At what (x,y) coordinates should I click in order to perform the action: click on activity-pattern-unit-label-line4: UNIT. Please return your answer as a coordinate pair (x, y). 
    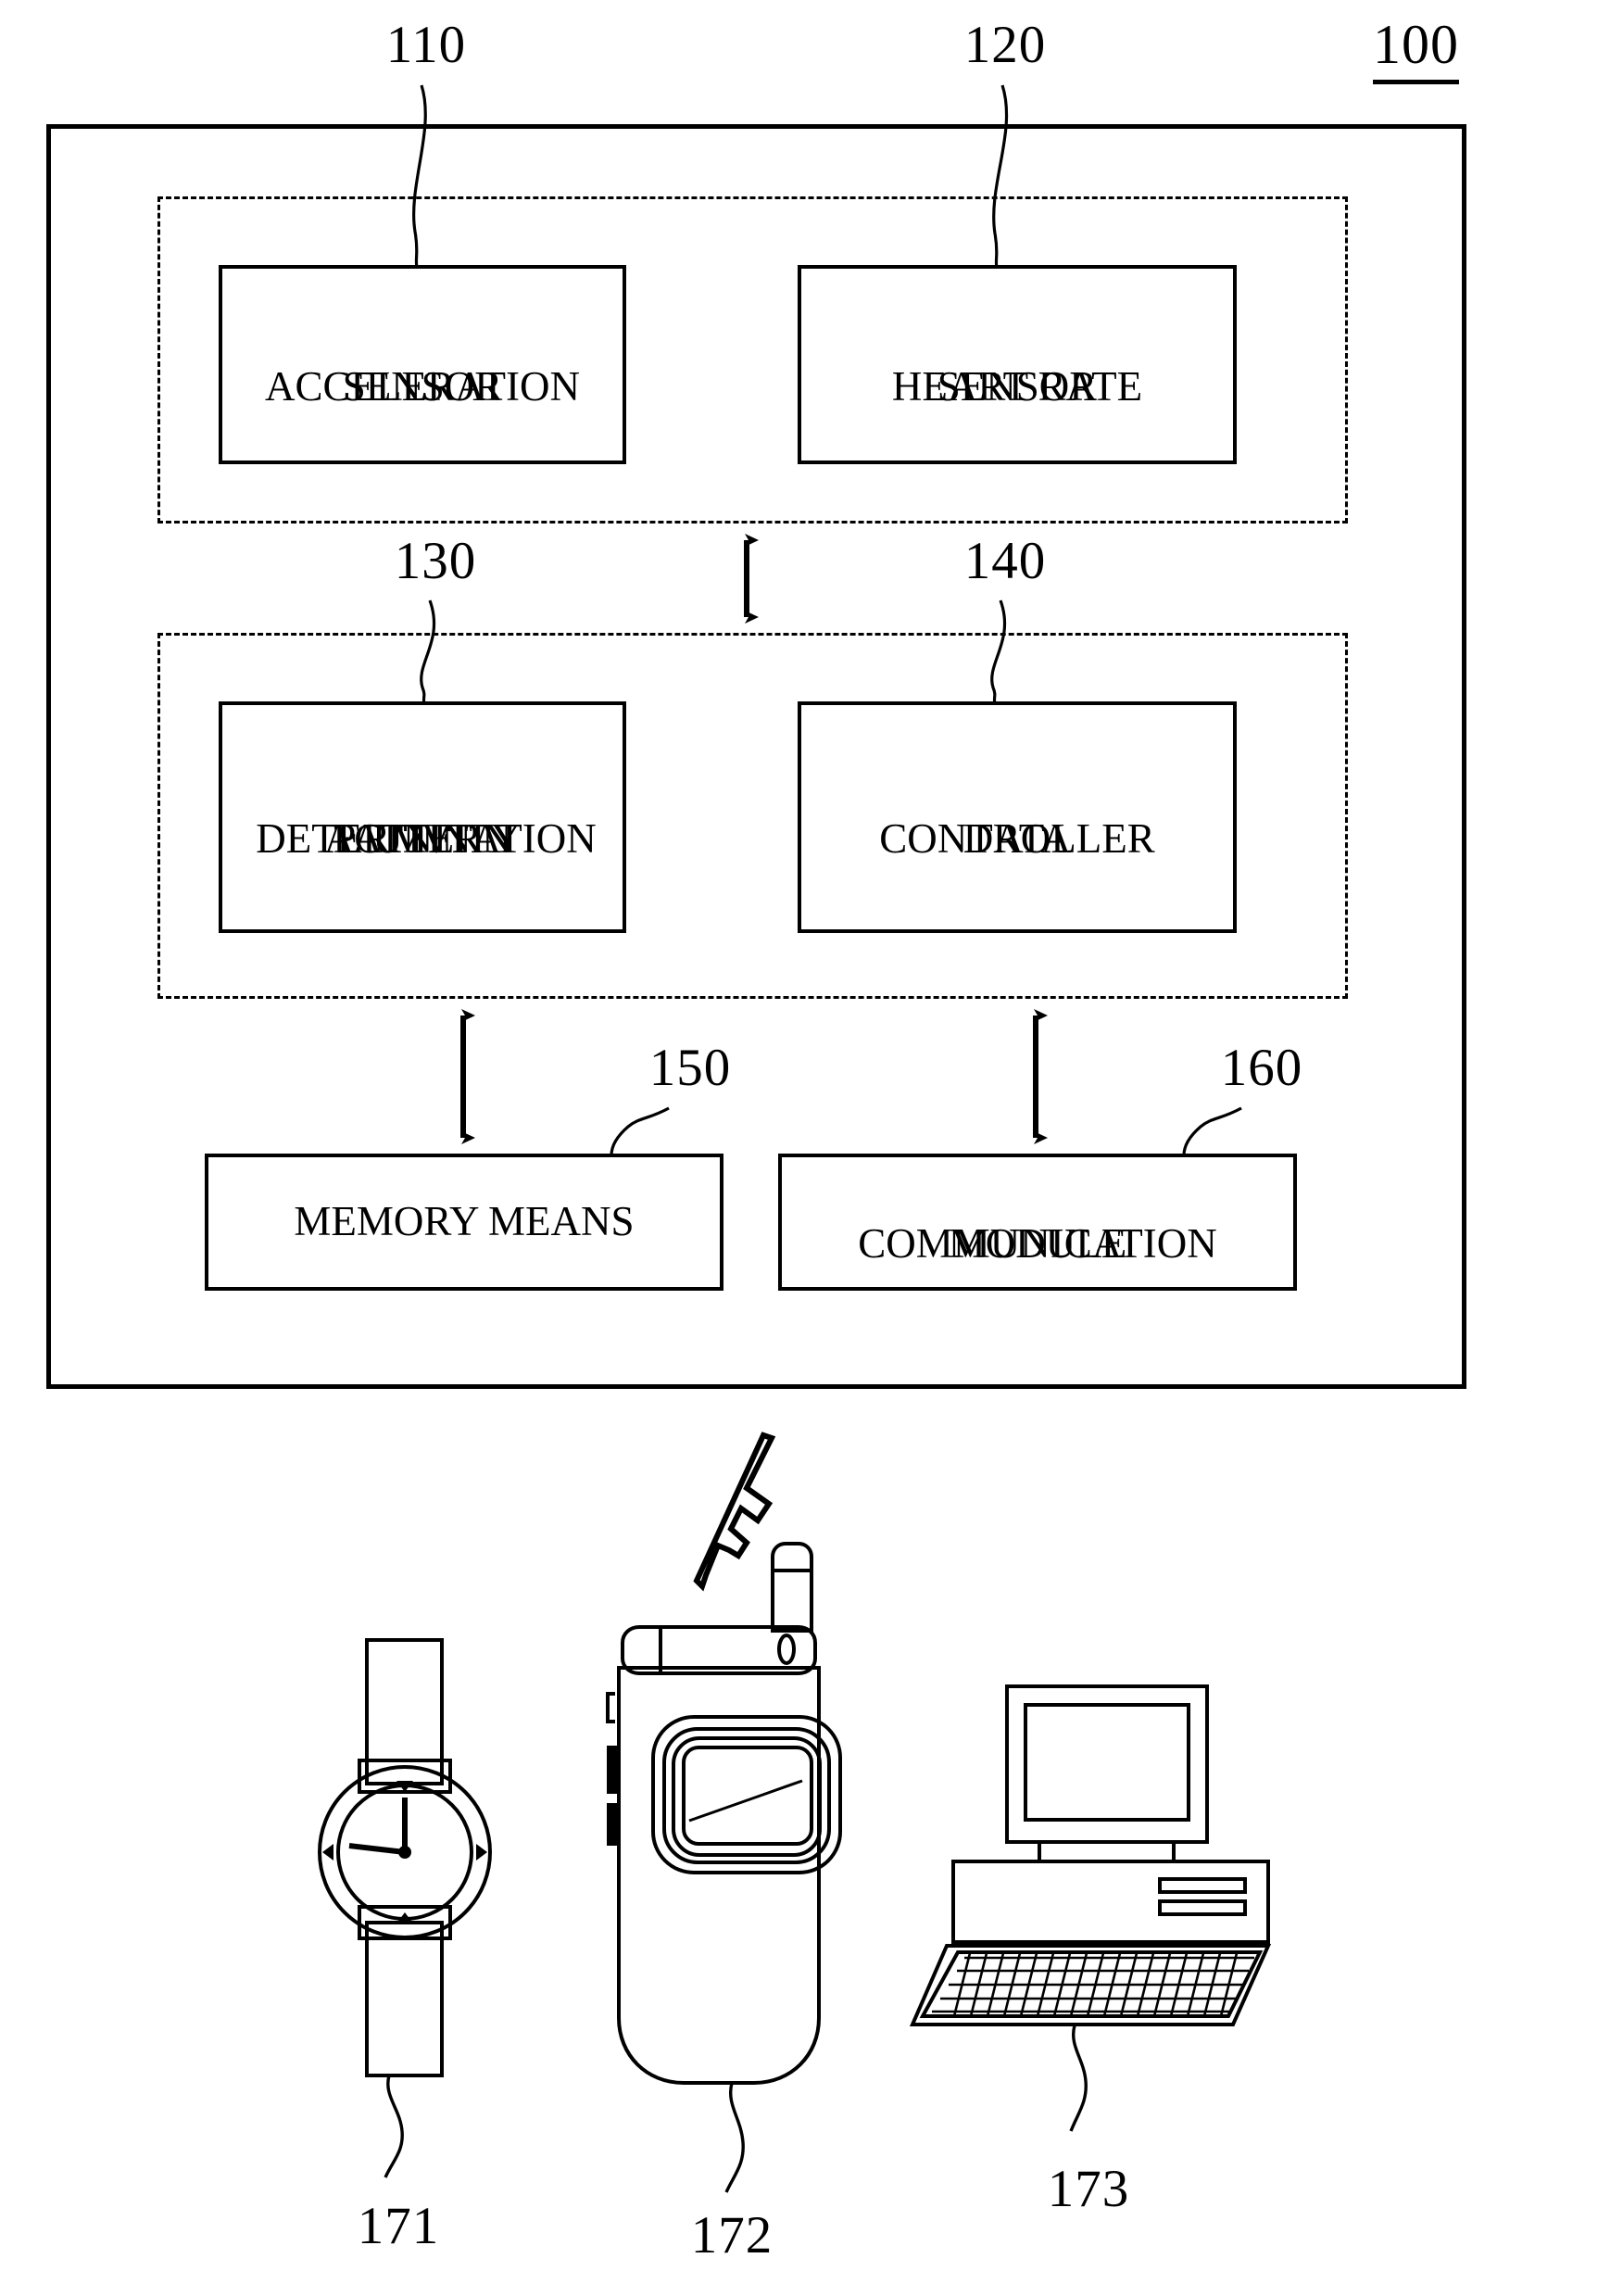
    Looking at the image, I should click on (422, 838).